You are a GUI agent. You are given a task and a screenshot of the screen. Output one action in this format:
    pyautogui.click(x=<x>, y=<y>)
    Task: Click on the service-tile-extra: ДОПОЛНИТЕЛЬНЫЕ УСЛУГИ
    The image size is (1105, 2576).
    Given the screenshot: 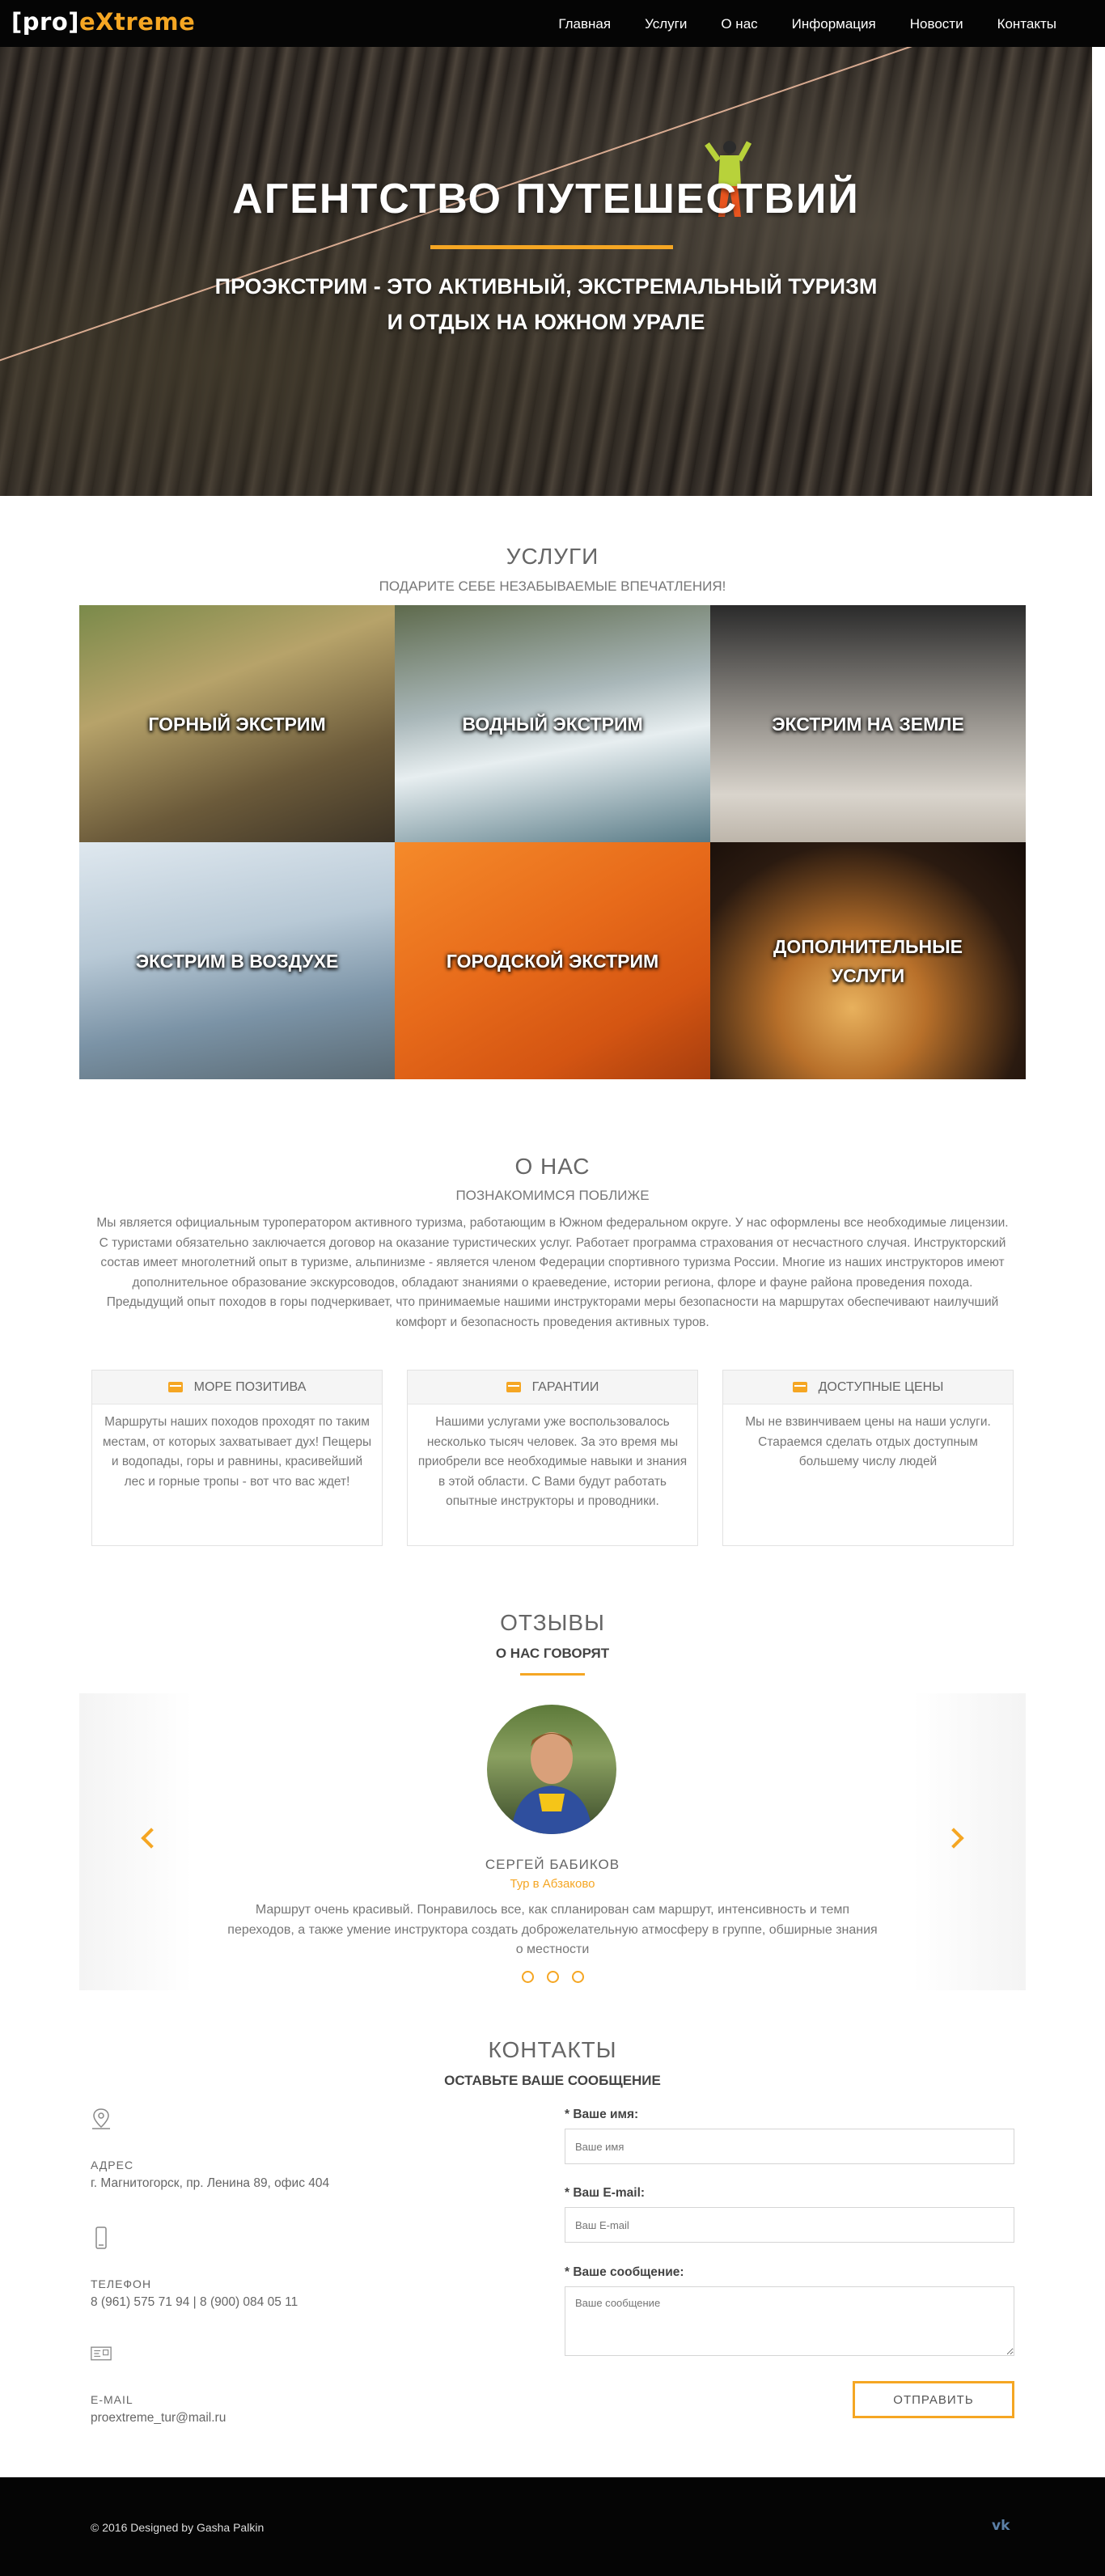 What is the action you would take?
    pyautogui.click(x=868, y=960)
    